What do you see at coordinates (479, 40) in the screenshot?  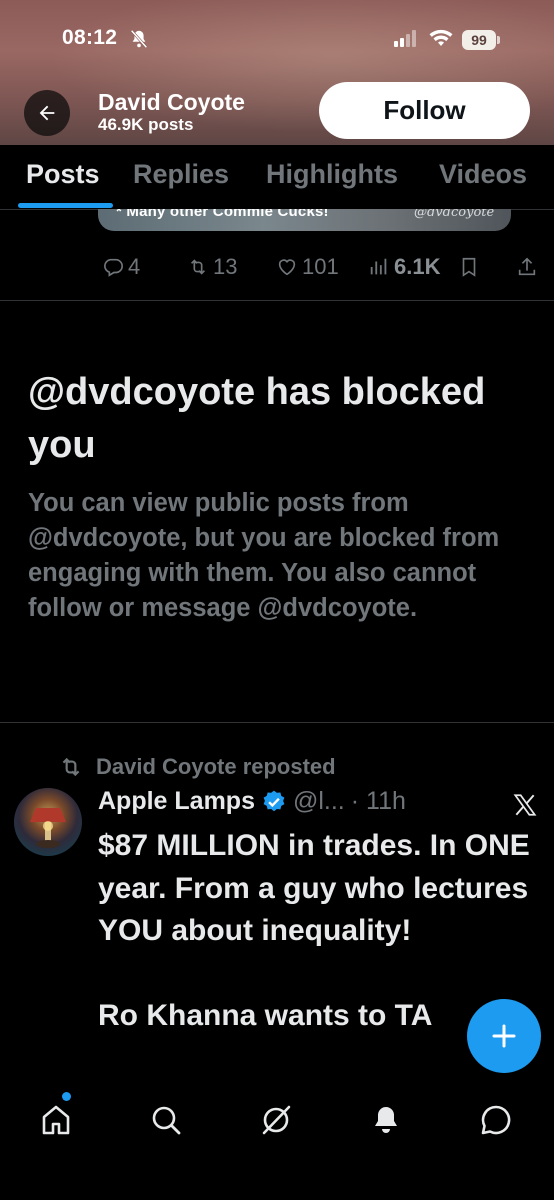 I see `battery-level: 99` at bounding box center [479, 40].